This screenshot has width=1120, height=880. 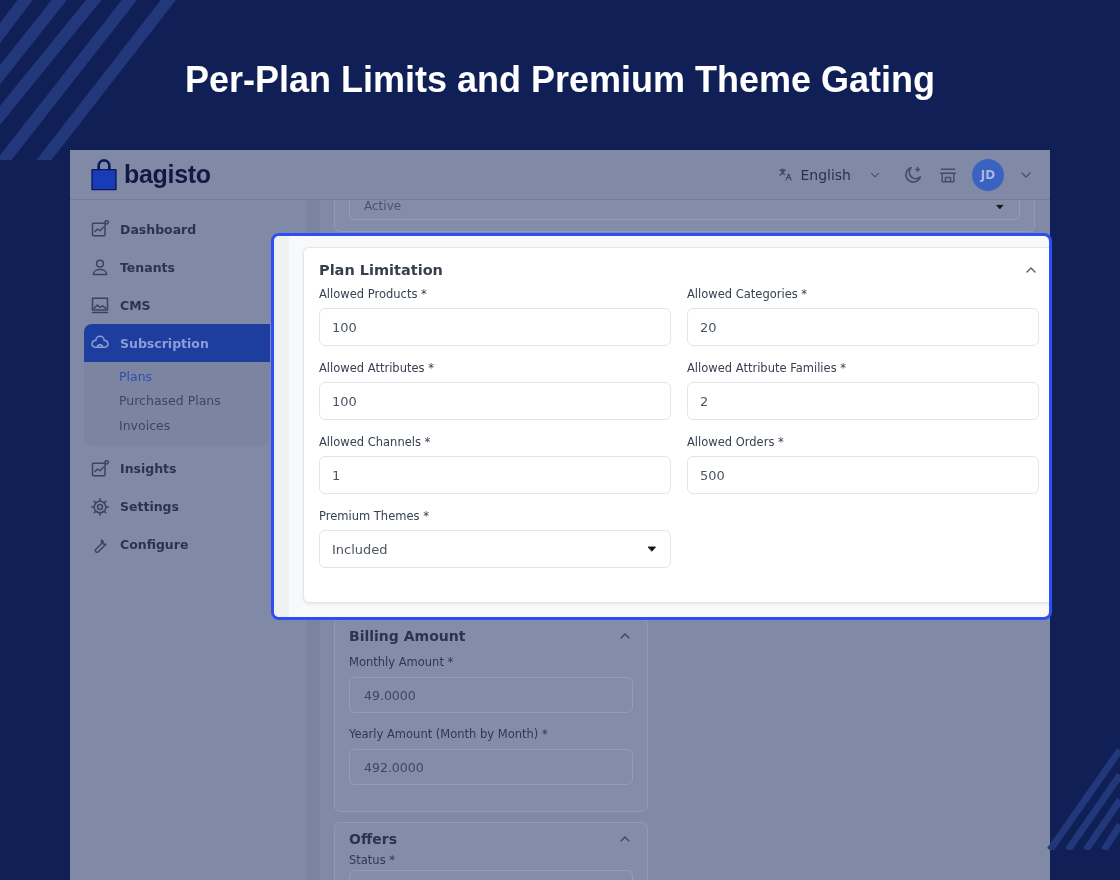 I want to click on field-label: Allowed Attributes *, so click(x=377, y=368).